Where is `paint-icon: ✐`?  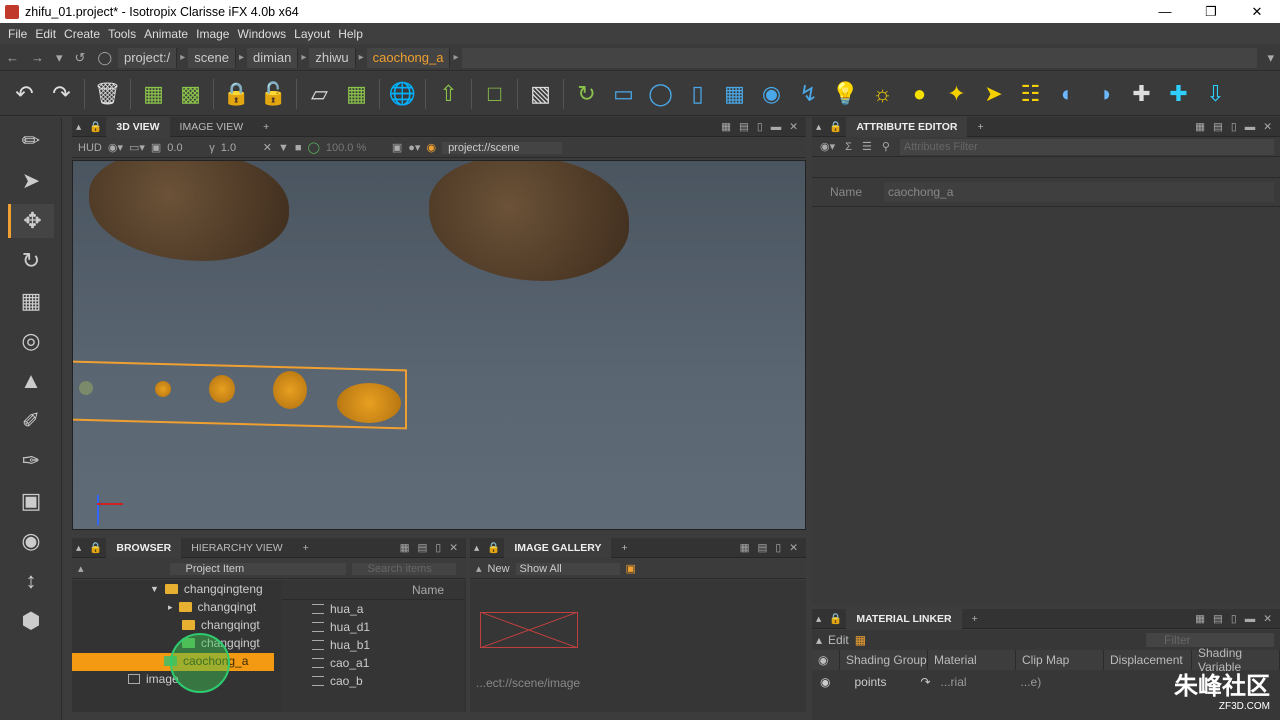 paint-icon: ✐ is located at coordinates (31, 421).